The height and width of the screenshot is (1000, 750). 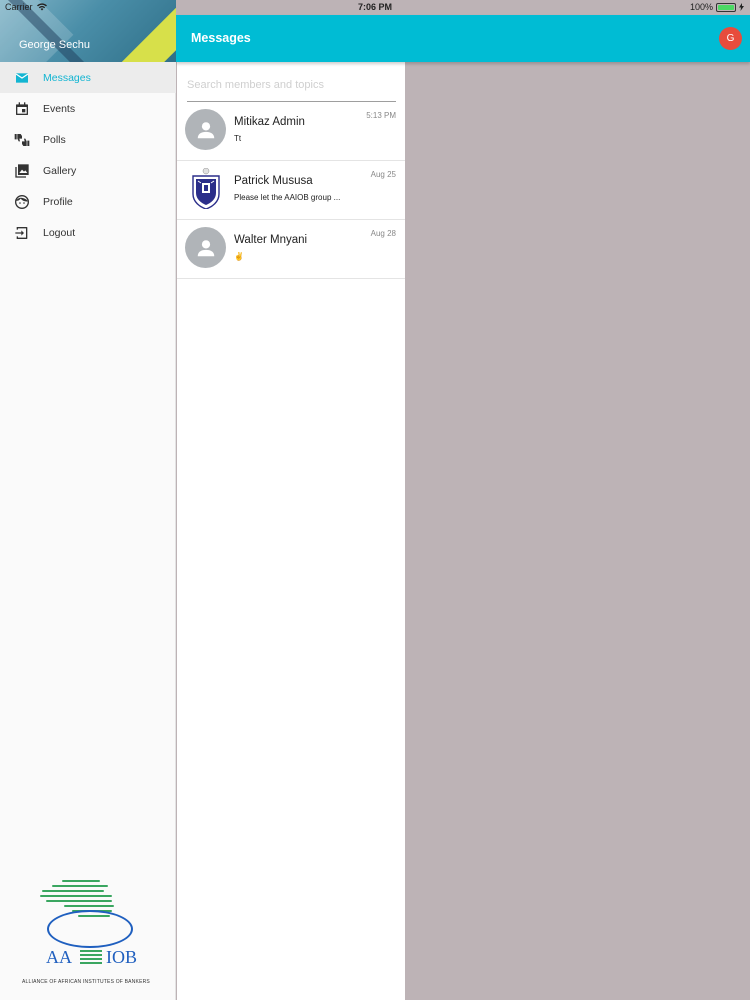 I want to click on menu-item-messages: Messages, so click(x=88, y=77).